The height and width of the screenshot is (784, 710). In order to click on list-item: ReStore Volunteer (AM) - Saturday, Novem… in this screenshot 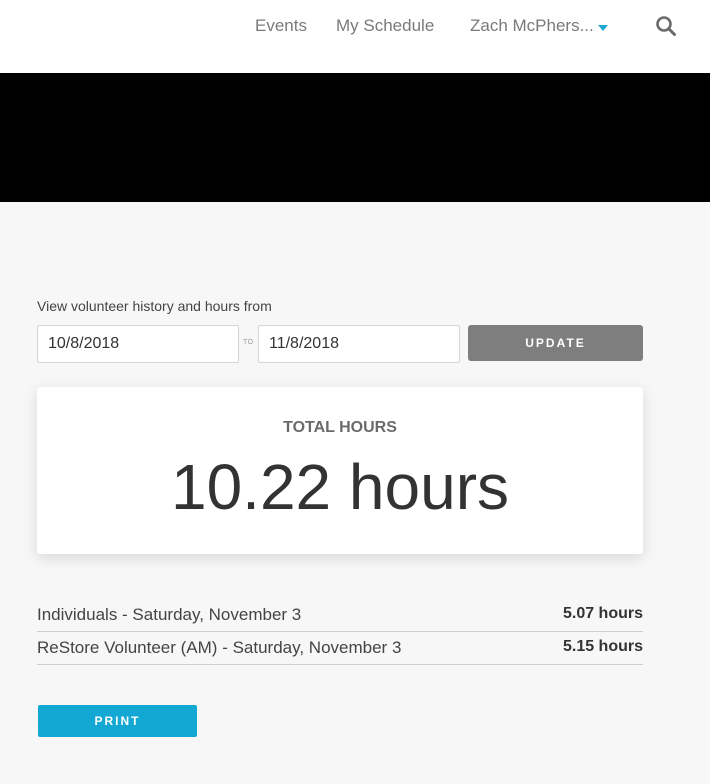, I will do `click(340, 648)`.